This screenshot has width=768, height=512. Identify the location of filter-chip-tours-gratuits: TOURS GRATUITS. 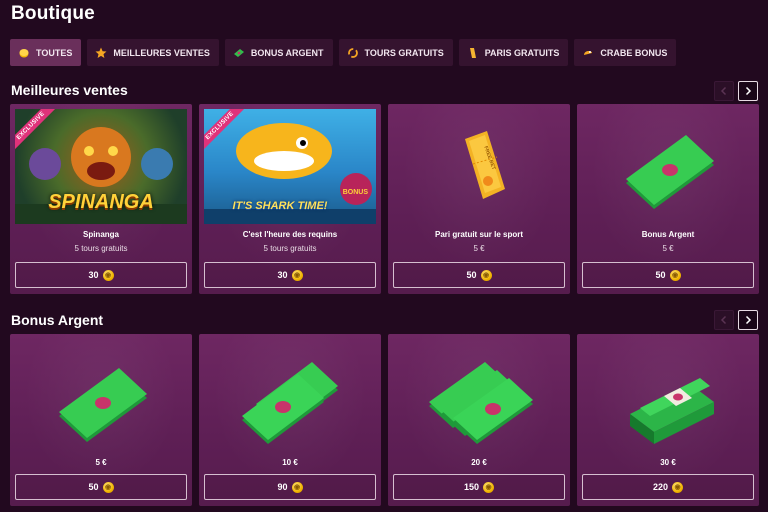
(395, 52).